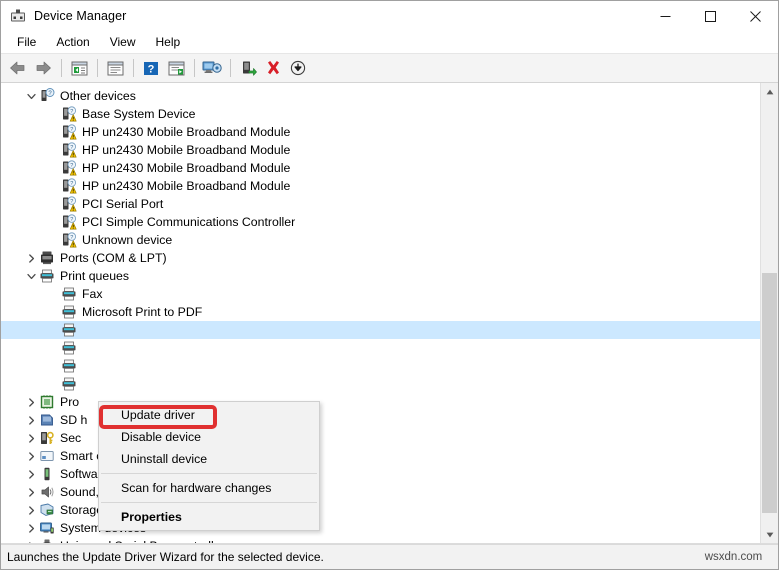 The height and width of the screenshot is (572, 781). What do you see at coordinates (769, 534) in the screenshot?
I see `scroll-down-button` at bounding box center [769, 534].